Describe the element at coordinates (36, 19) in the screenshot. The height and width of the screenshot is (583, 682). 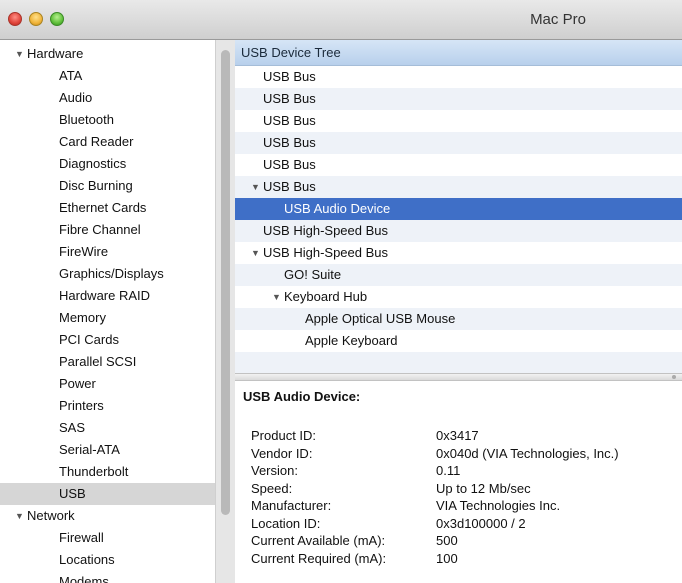
I see `minimize-icon` at that location.